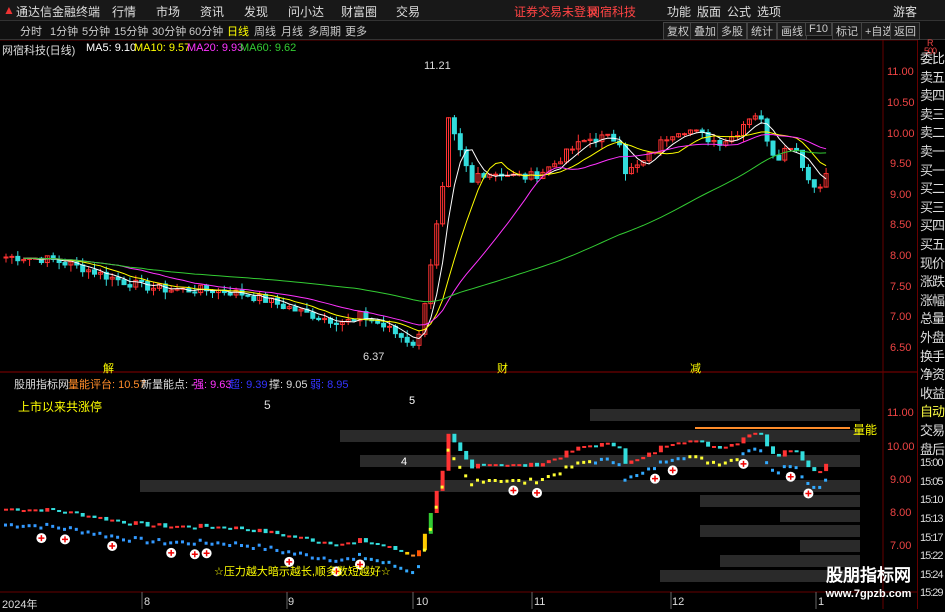 The width and height of the screenshot is (945, 612). What do you see at coordinates (932, 463) in the screenshot?
I see `panel-item: 15:00` at bounding box center [932, 463].